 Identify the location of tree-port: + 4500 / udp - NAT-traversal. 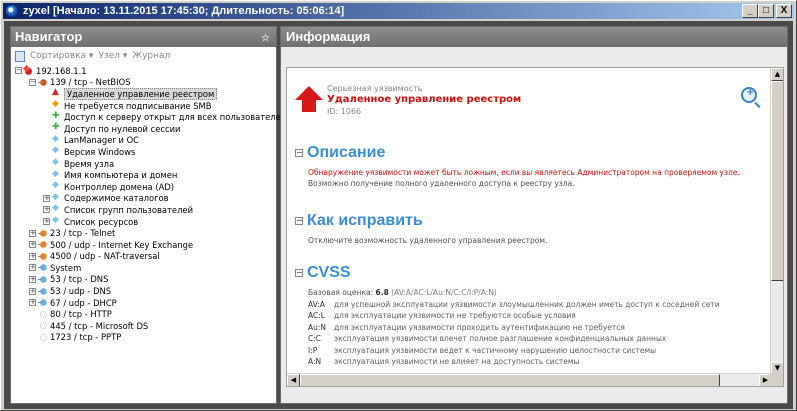
(145, 257).